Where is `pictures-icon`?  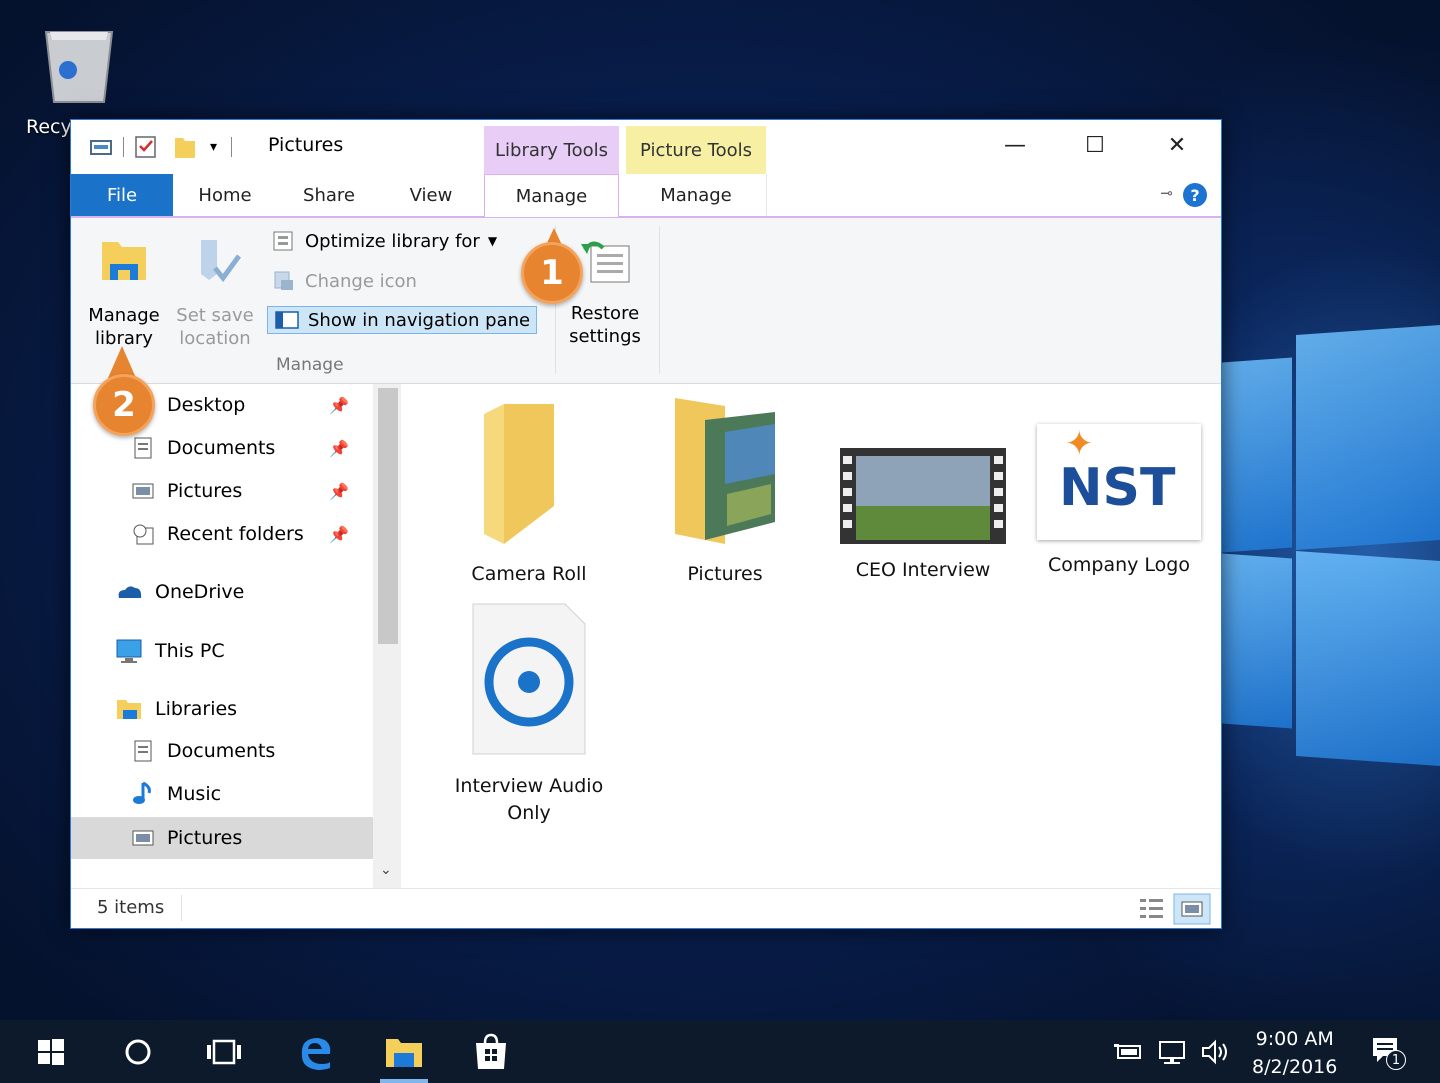 pictures-icon is located at coordinates (143, 838).